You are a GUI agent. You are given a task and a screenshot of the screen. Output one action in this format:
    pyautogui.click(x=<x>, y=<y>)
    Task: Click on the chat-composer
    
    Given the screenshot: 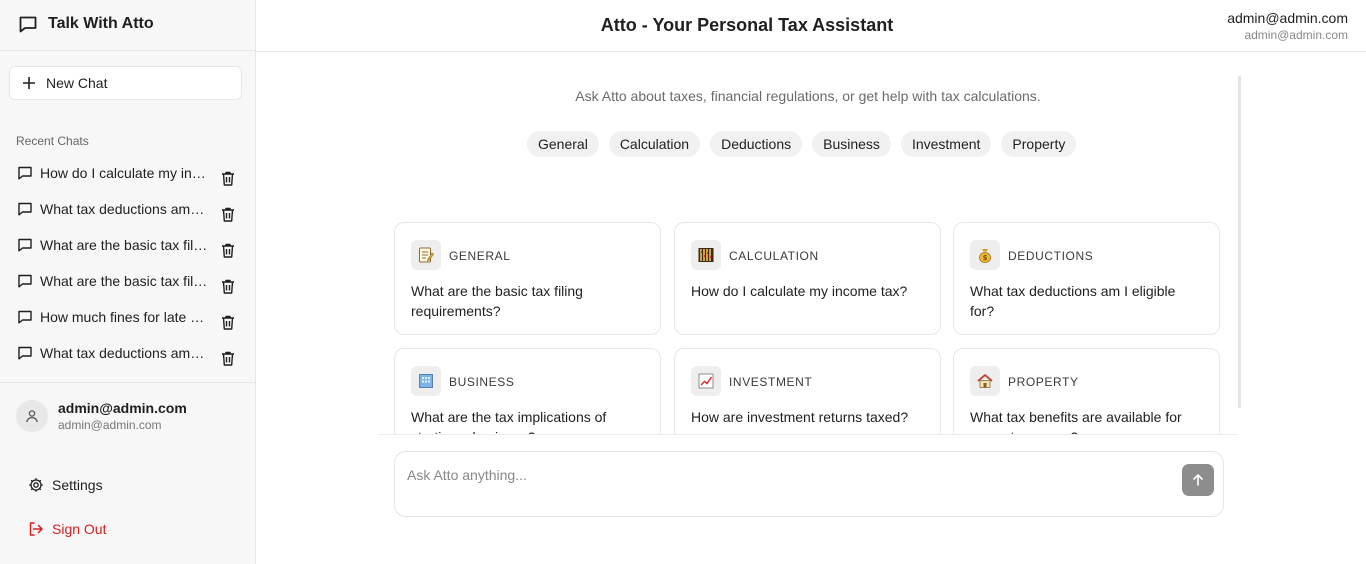 What is the action you would take?
    pyautogui.click(x=809, y=484)
    